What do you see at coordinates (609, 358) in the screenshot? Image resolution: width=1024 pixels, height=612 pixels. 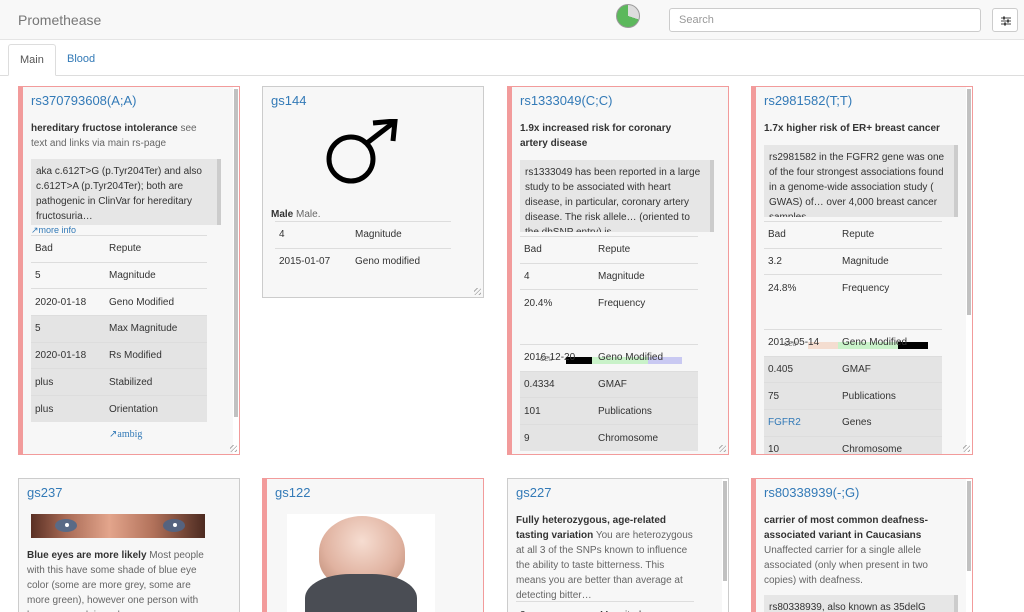 I see `table-row: 2016-12-20 Geno Modified` at bounding box center [609, 358].